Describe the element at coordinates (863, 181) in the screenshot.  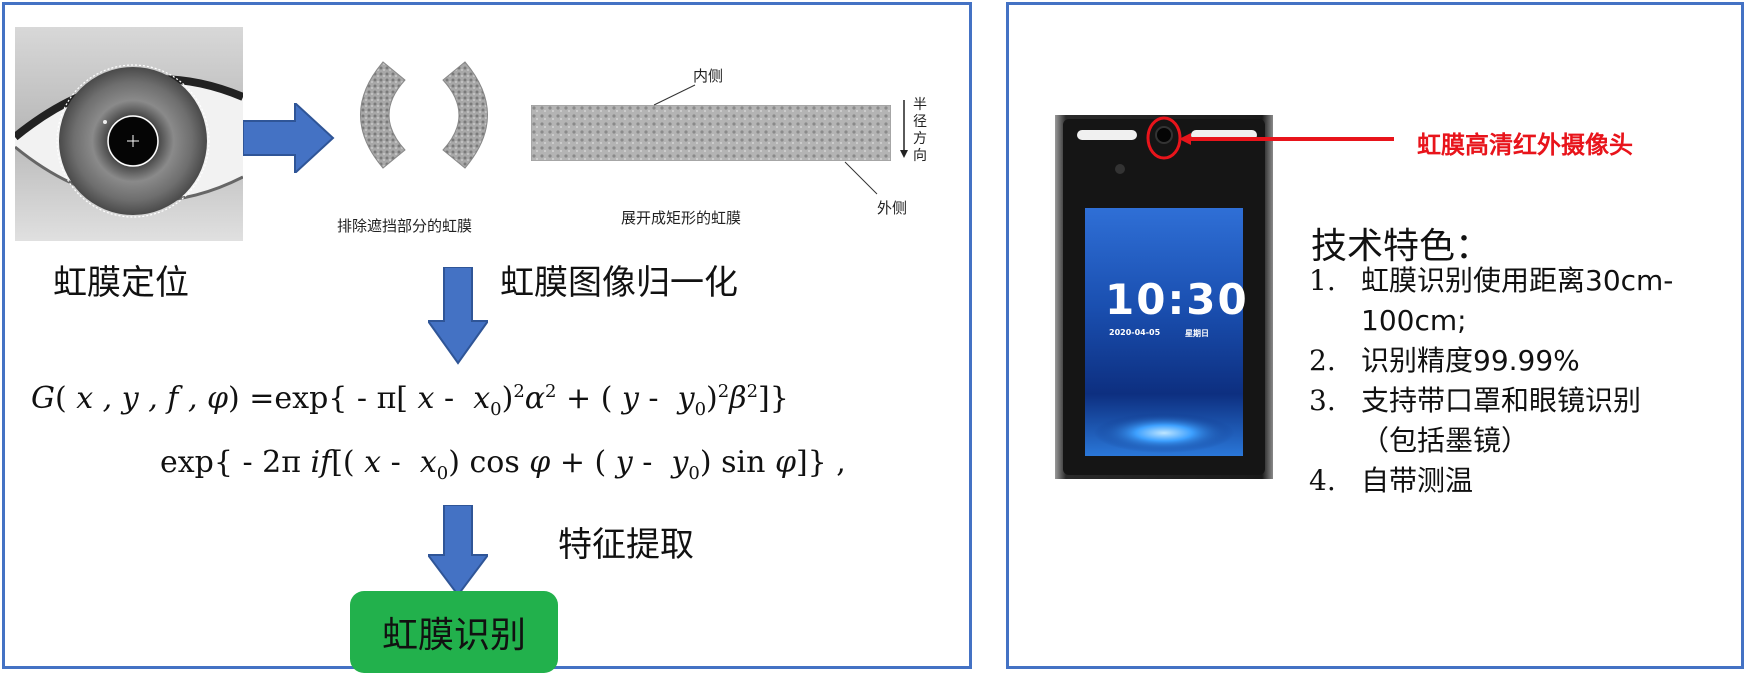
I see `outer-pointer` at that location.